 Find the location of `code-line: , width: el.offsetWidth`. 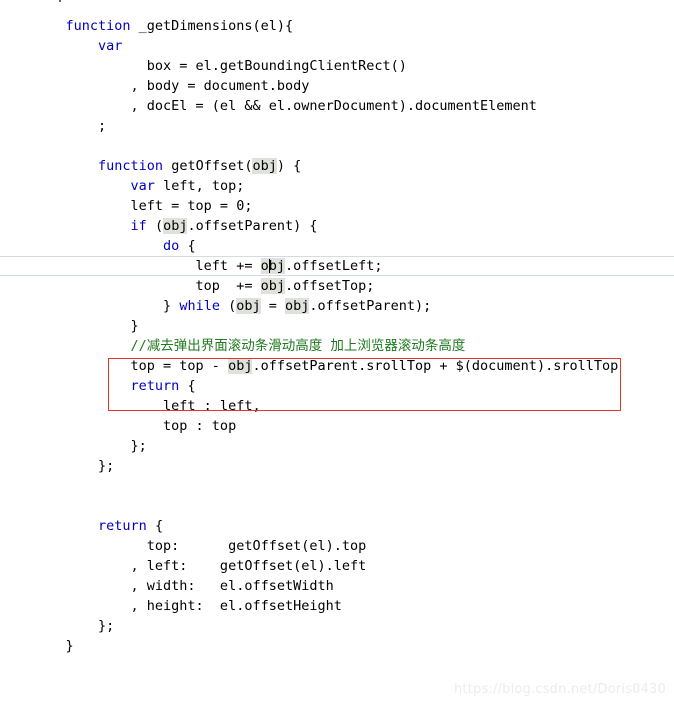

code-line: , width: el.offsetWidth is located at coordinates (337, 586).